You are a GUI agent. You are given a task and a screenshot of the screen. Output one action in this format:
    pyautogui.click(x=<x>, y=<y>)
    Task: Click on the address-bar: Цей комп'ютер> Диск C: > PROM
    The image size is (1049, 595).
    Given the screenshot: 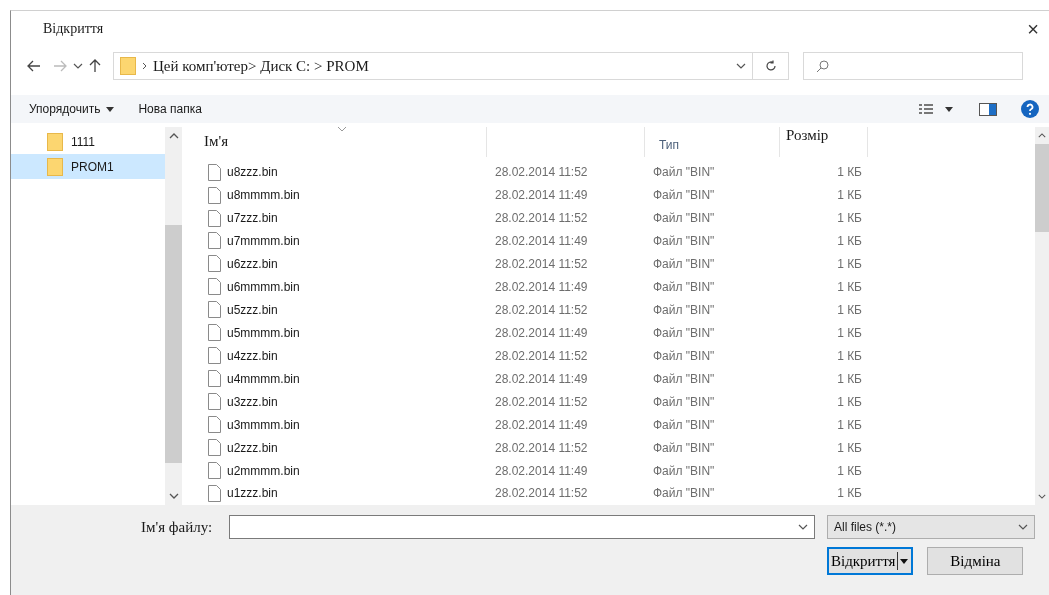 What is the action you would take?
    pyautogui.click(x=433, y=66)
    